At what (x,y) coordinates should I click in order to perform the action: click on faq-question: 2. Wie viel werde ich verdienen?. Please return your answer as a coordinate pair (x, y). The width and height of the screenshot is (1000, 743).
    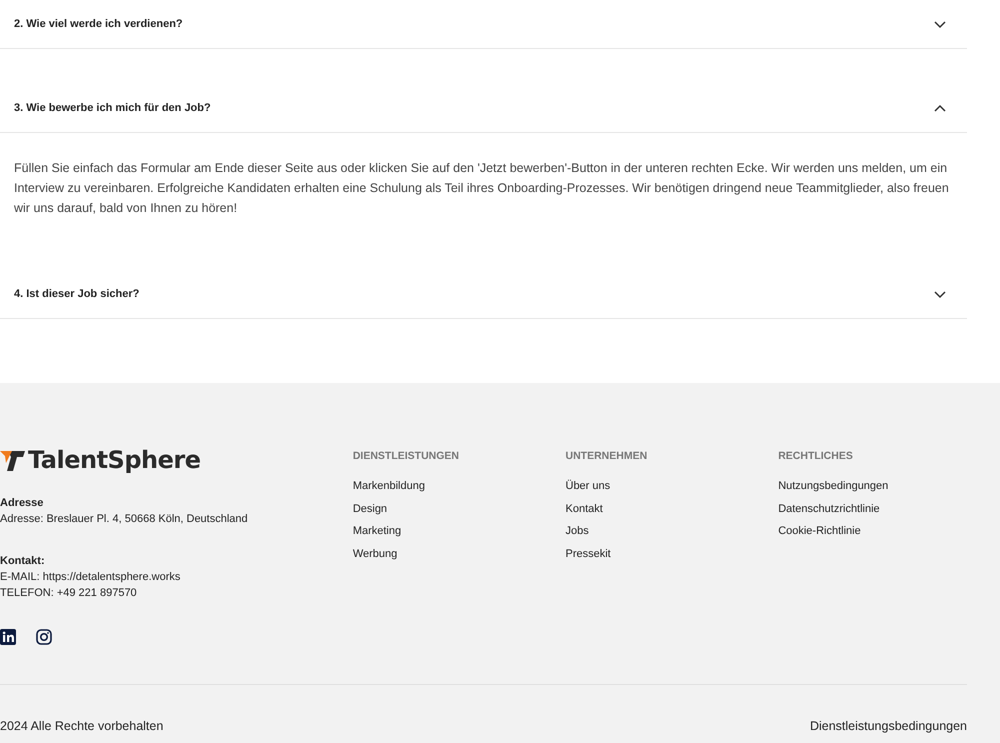
    Looking at the image, I should click on (483, 24).